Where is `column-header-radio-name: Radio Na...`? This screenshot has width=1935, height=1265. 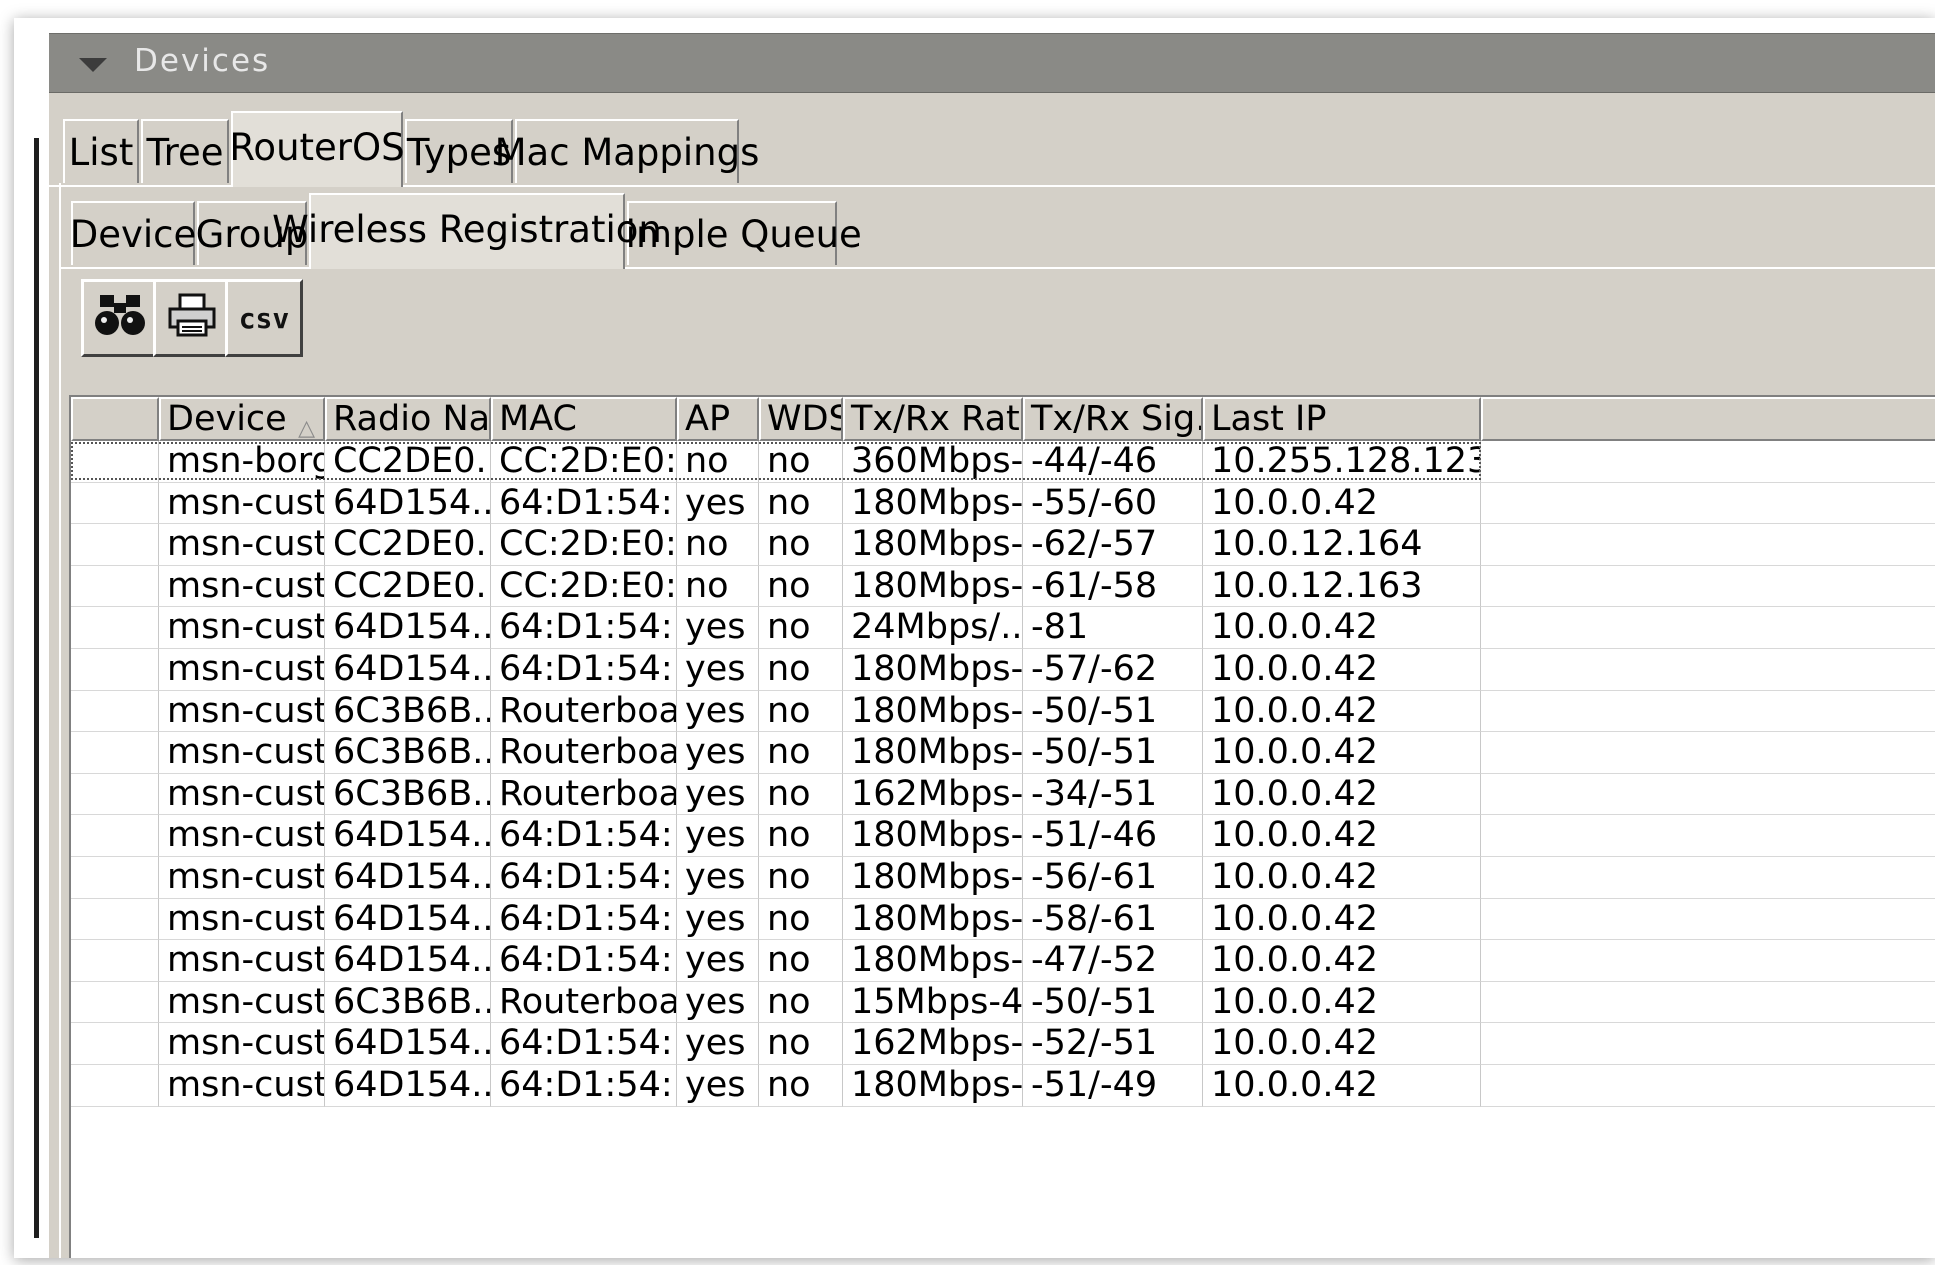
column-header-radio-name: Radio Na... is located at coordinates (408, 419).